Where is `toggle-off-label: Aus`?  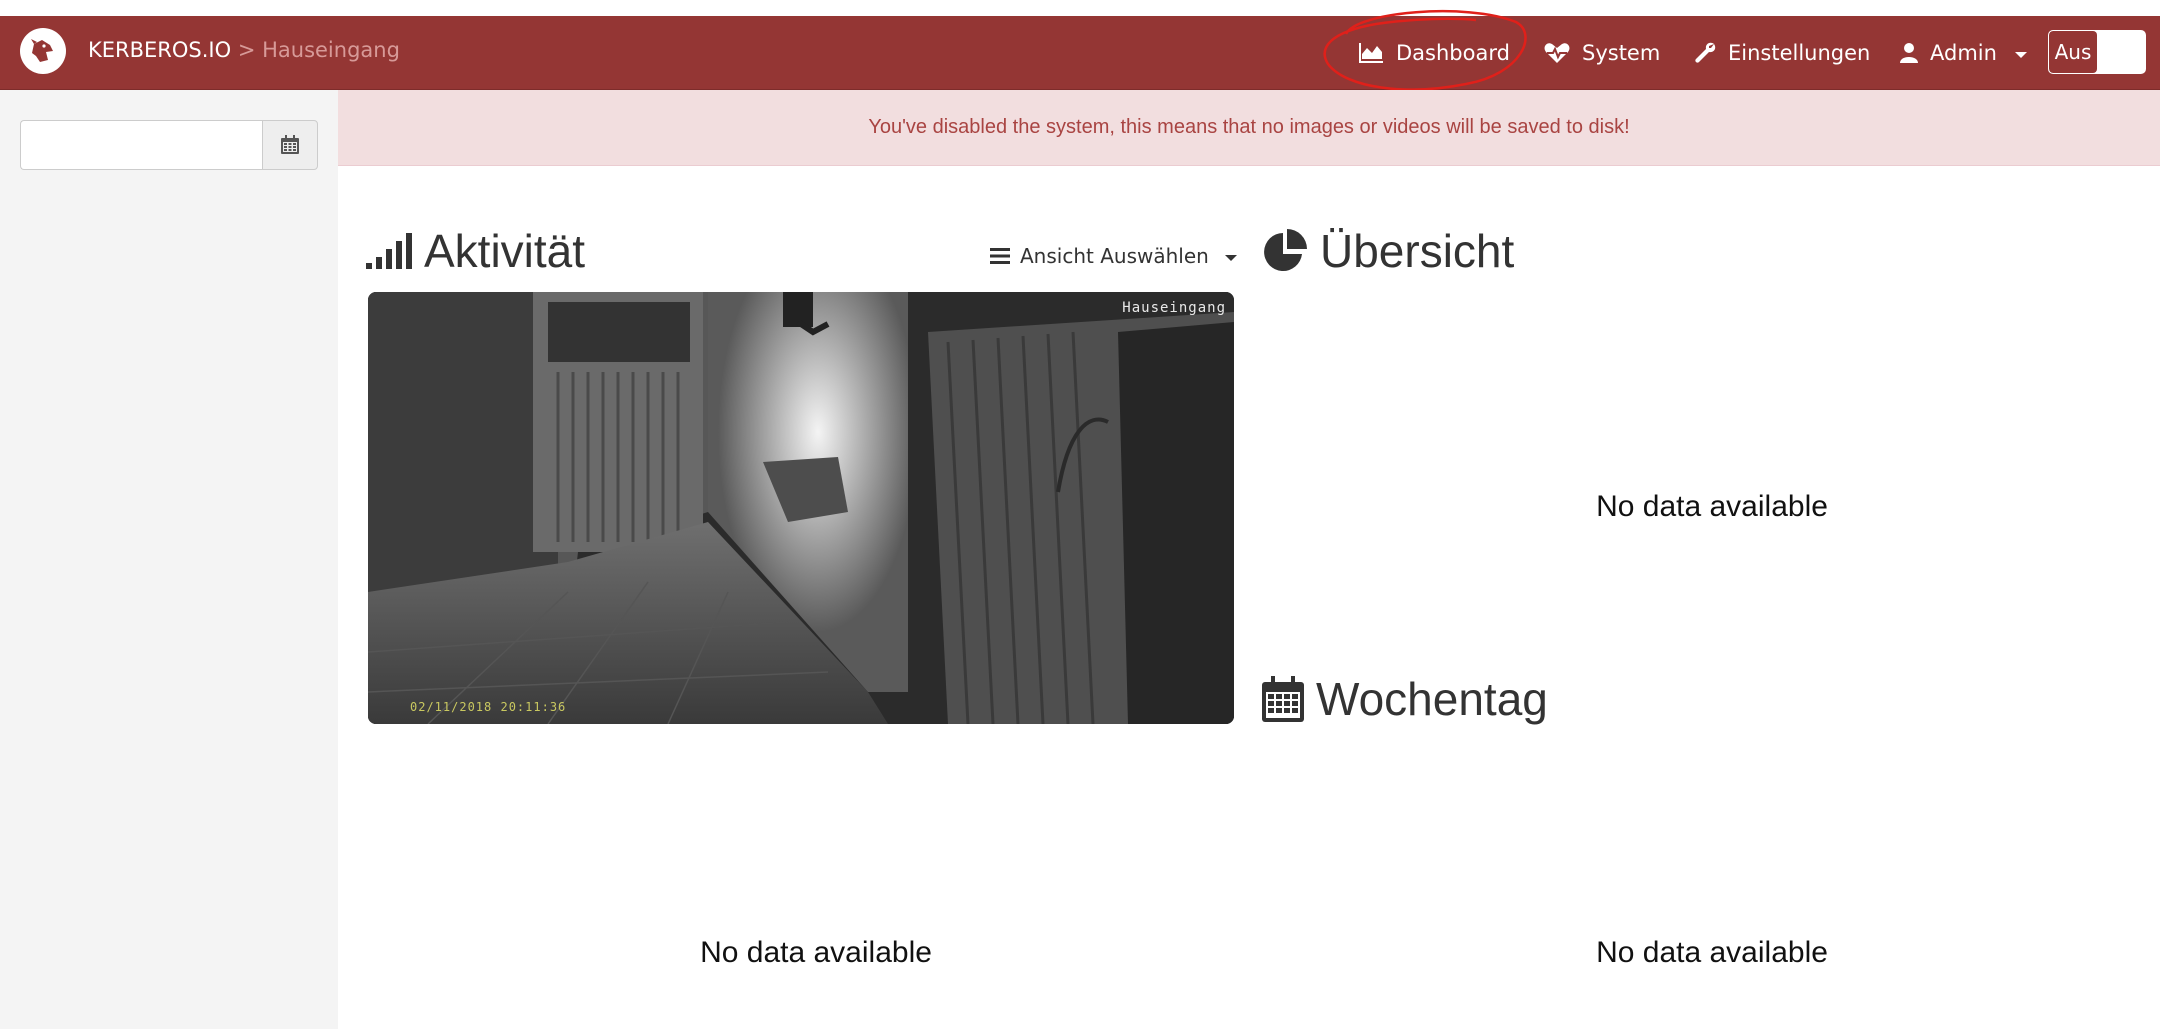 toggle-off-label: Aus is located at coordinates (2073, 52).